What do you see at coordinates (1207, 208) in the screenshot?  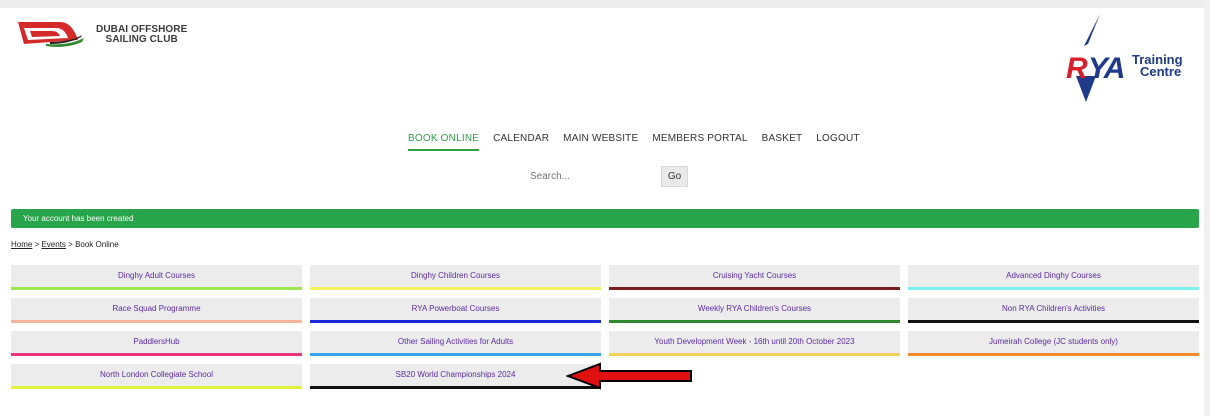 I see `scrollbar` at bounding box center [1207, 208].